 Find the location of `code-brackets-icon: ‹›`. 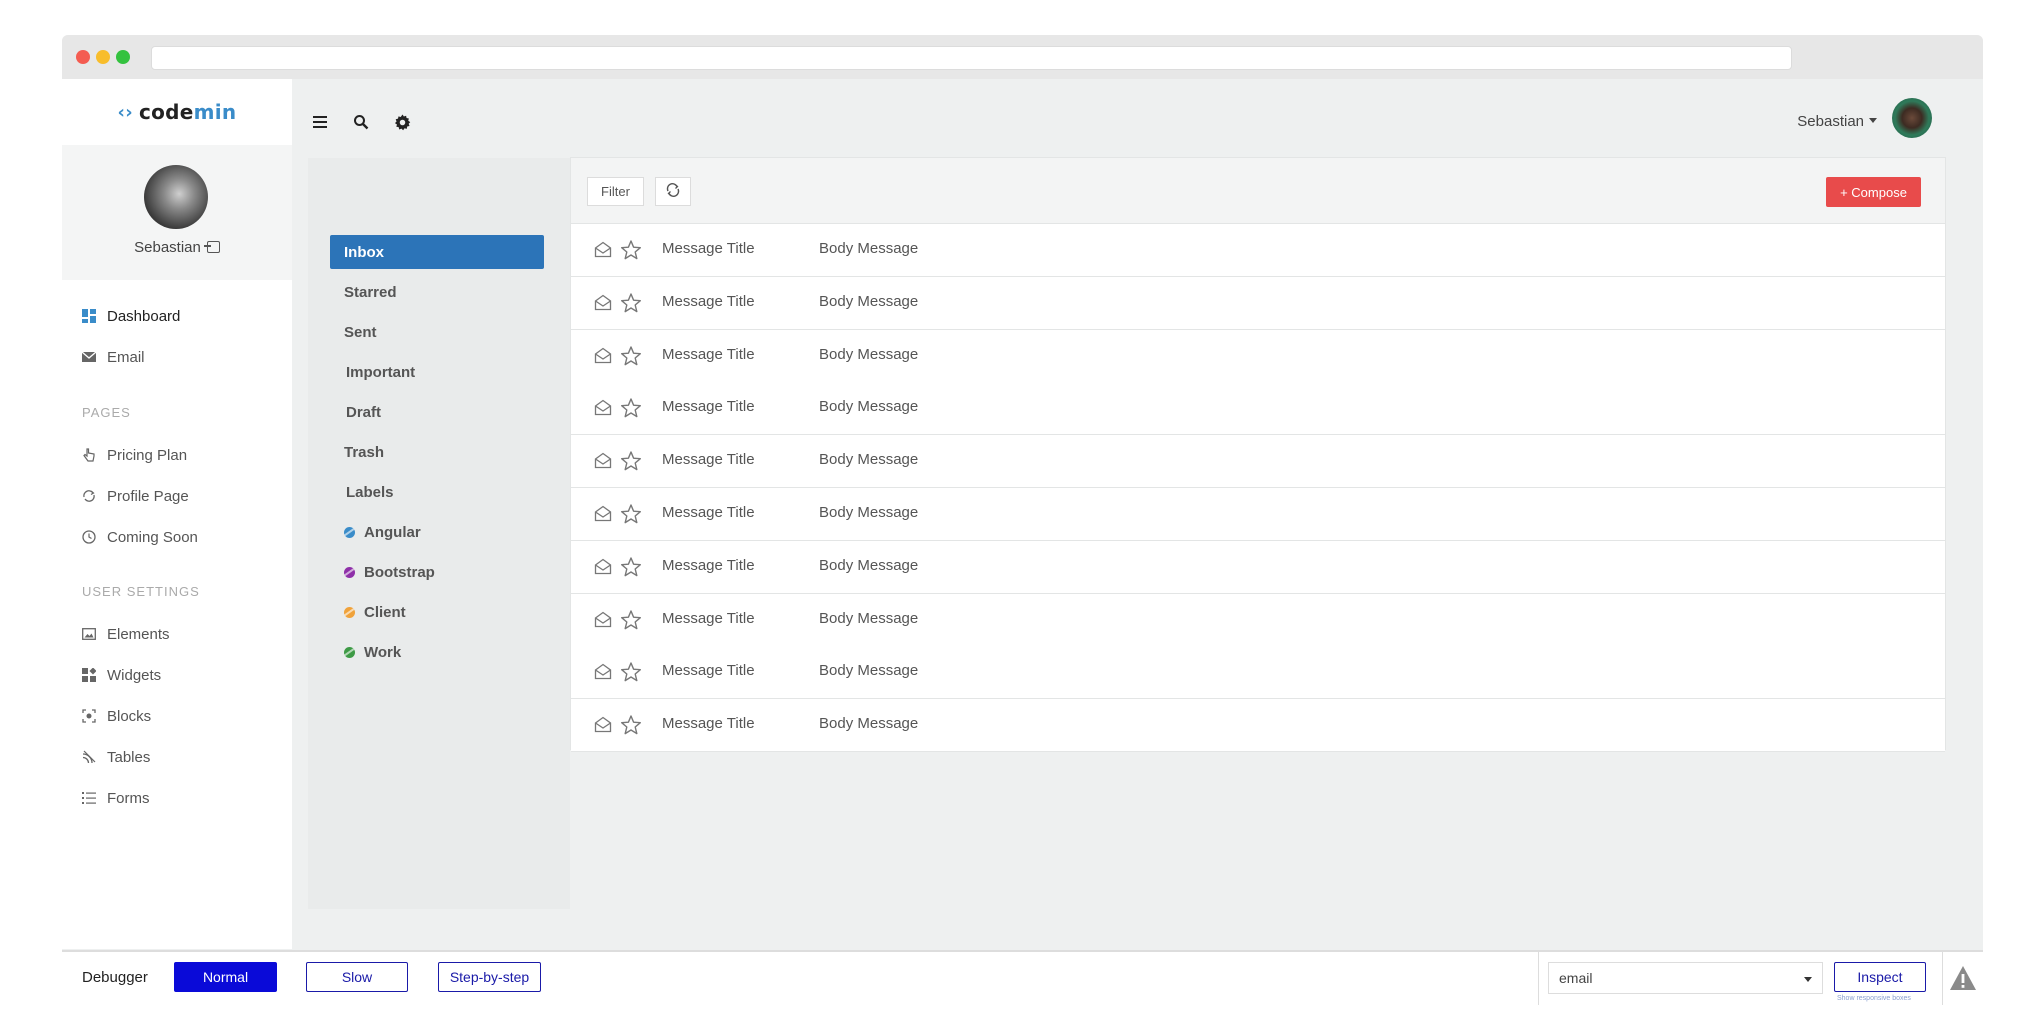

code-brackets-icon: ‹› is located at coordinates (125, 112).